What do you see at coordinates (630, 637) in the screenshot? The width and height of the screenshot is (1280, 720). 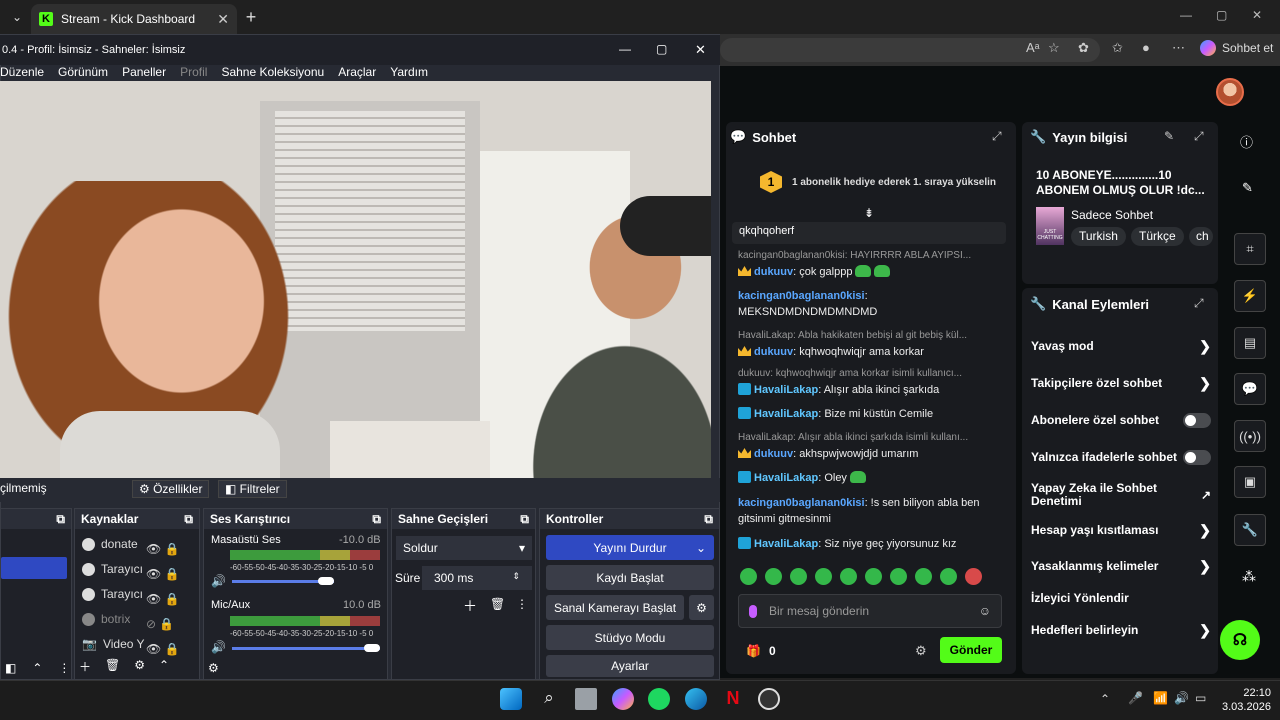 I see `studio-mode-button: Stüdyo Modu` at bounding box center [630, 637].